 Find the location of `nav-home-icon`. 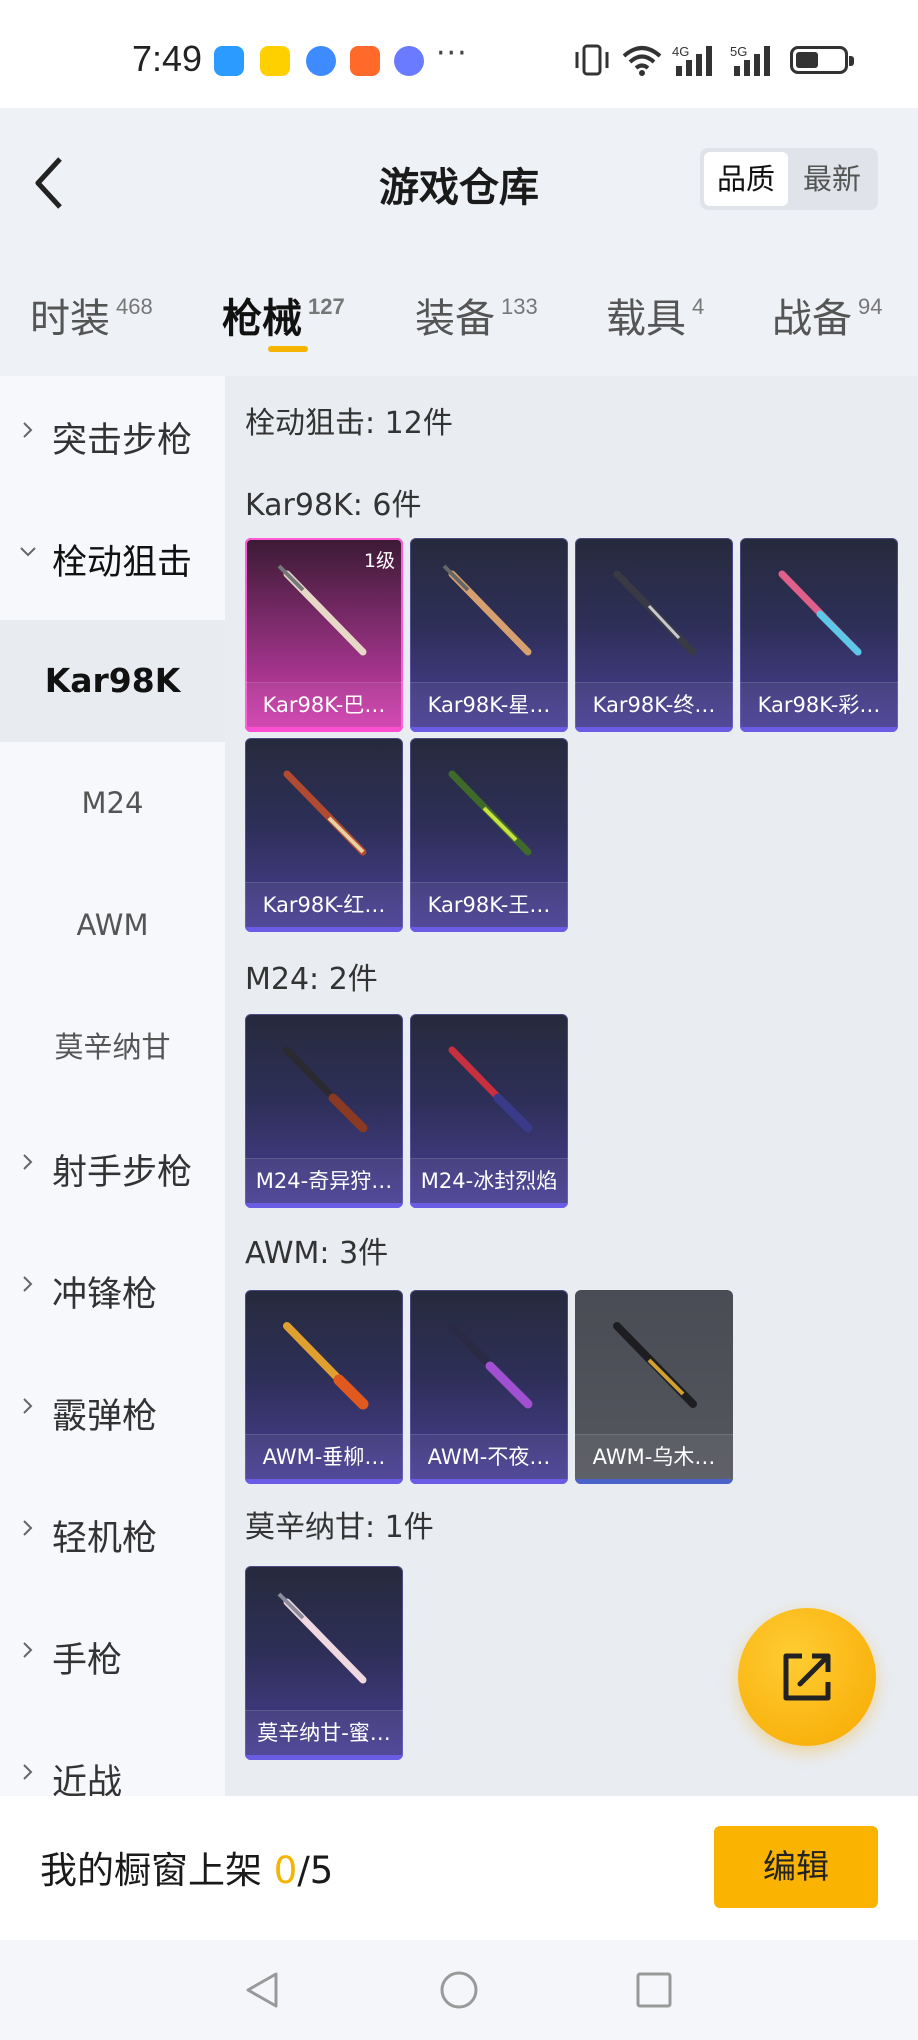

nav-home-icon is located at coordinates (459, 1990).